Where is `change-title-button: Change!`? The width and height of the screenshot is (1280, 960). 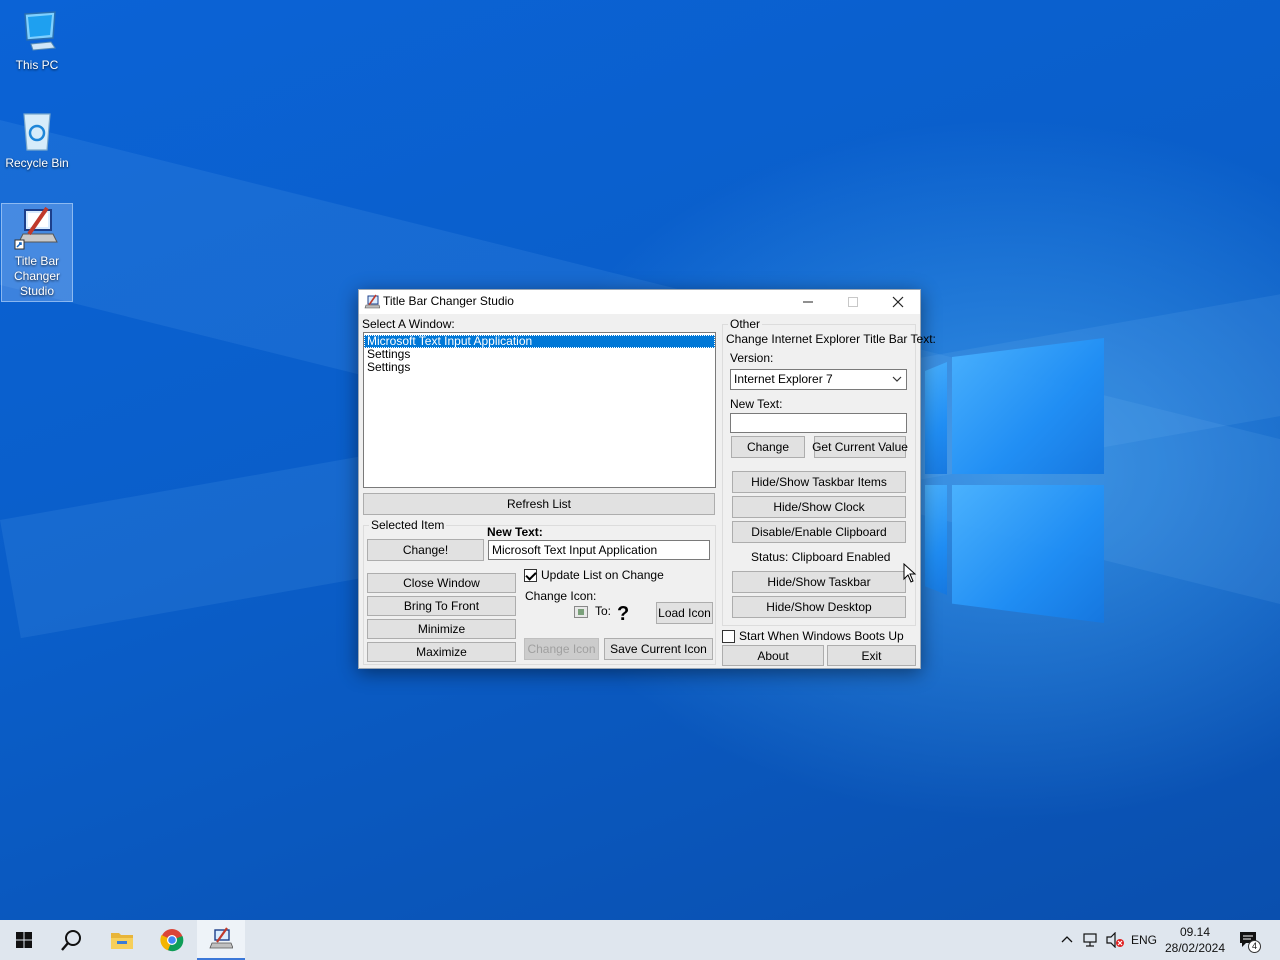
change-title-button: Change! is located at coordinates (425, 550).